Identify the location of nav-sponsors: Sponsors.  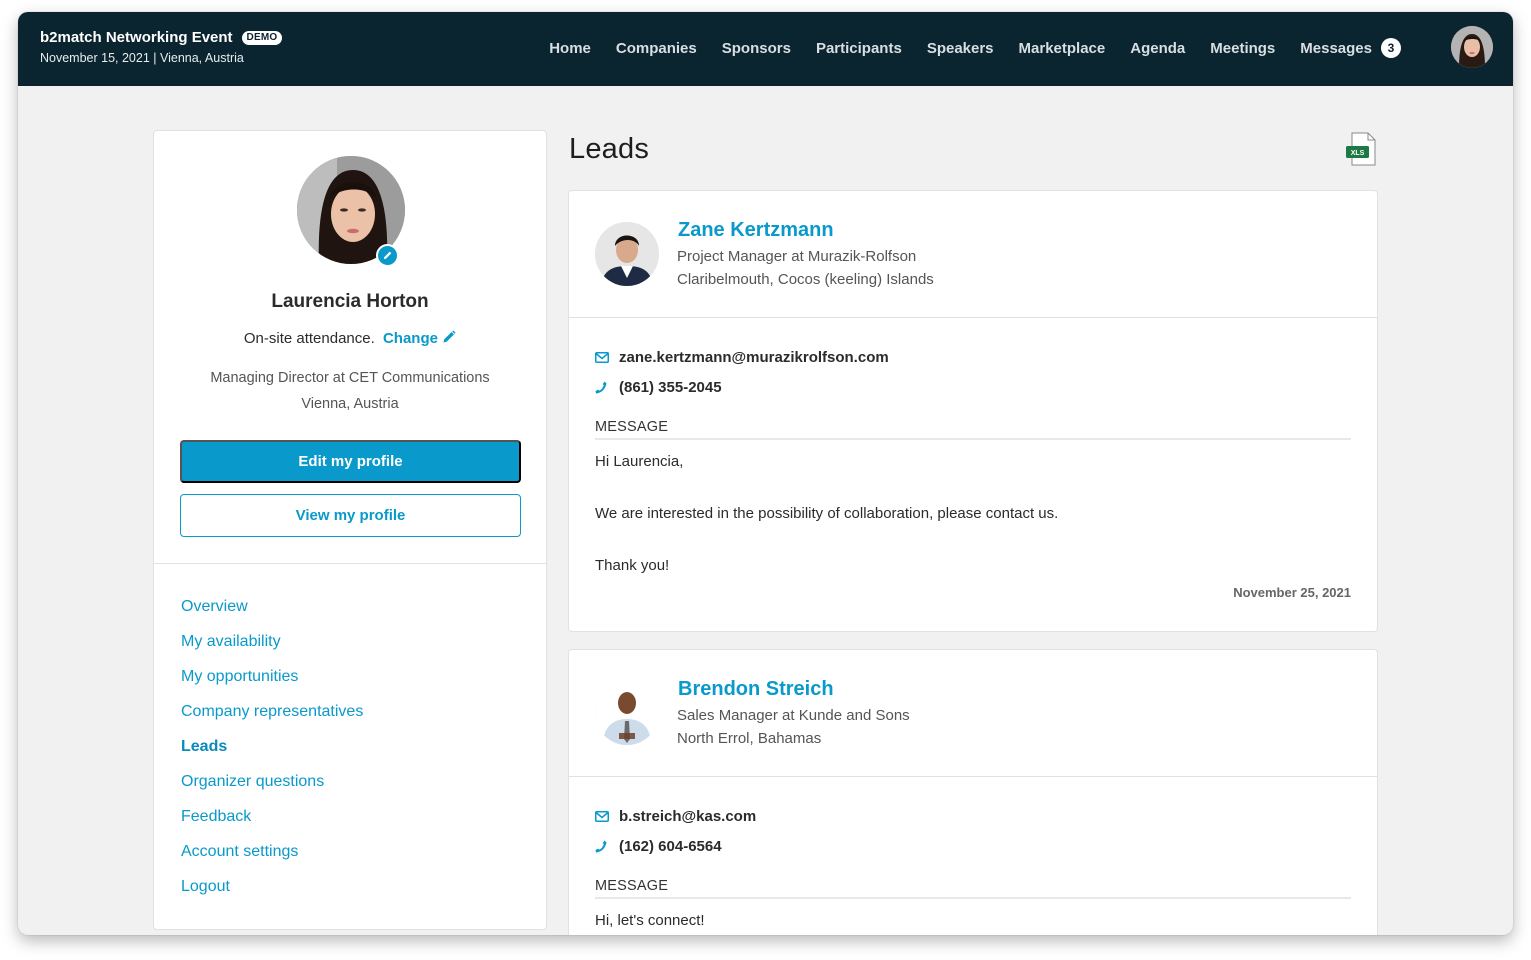
(756, 48).